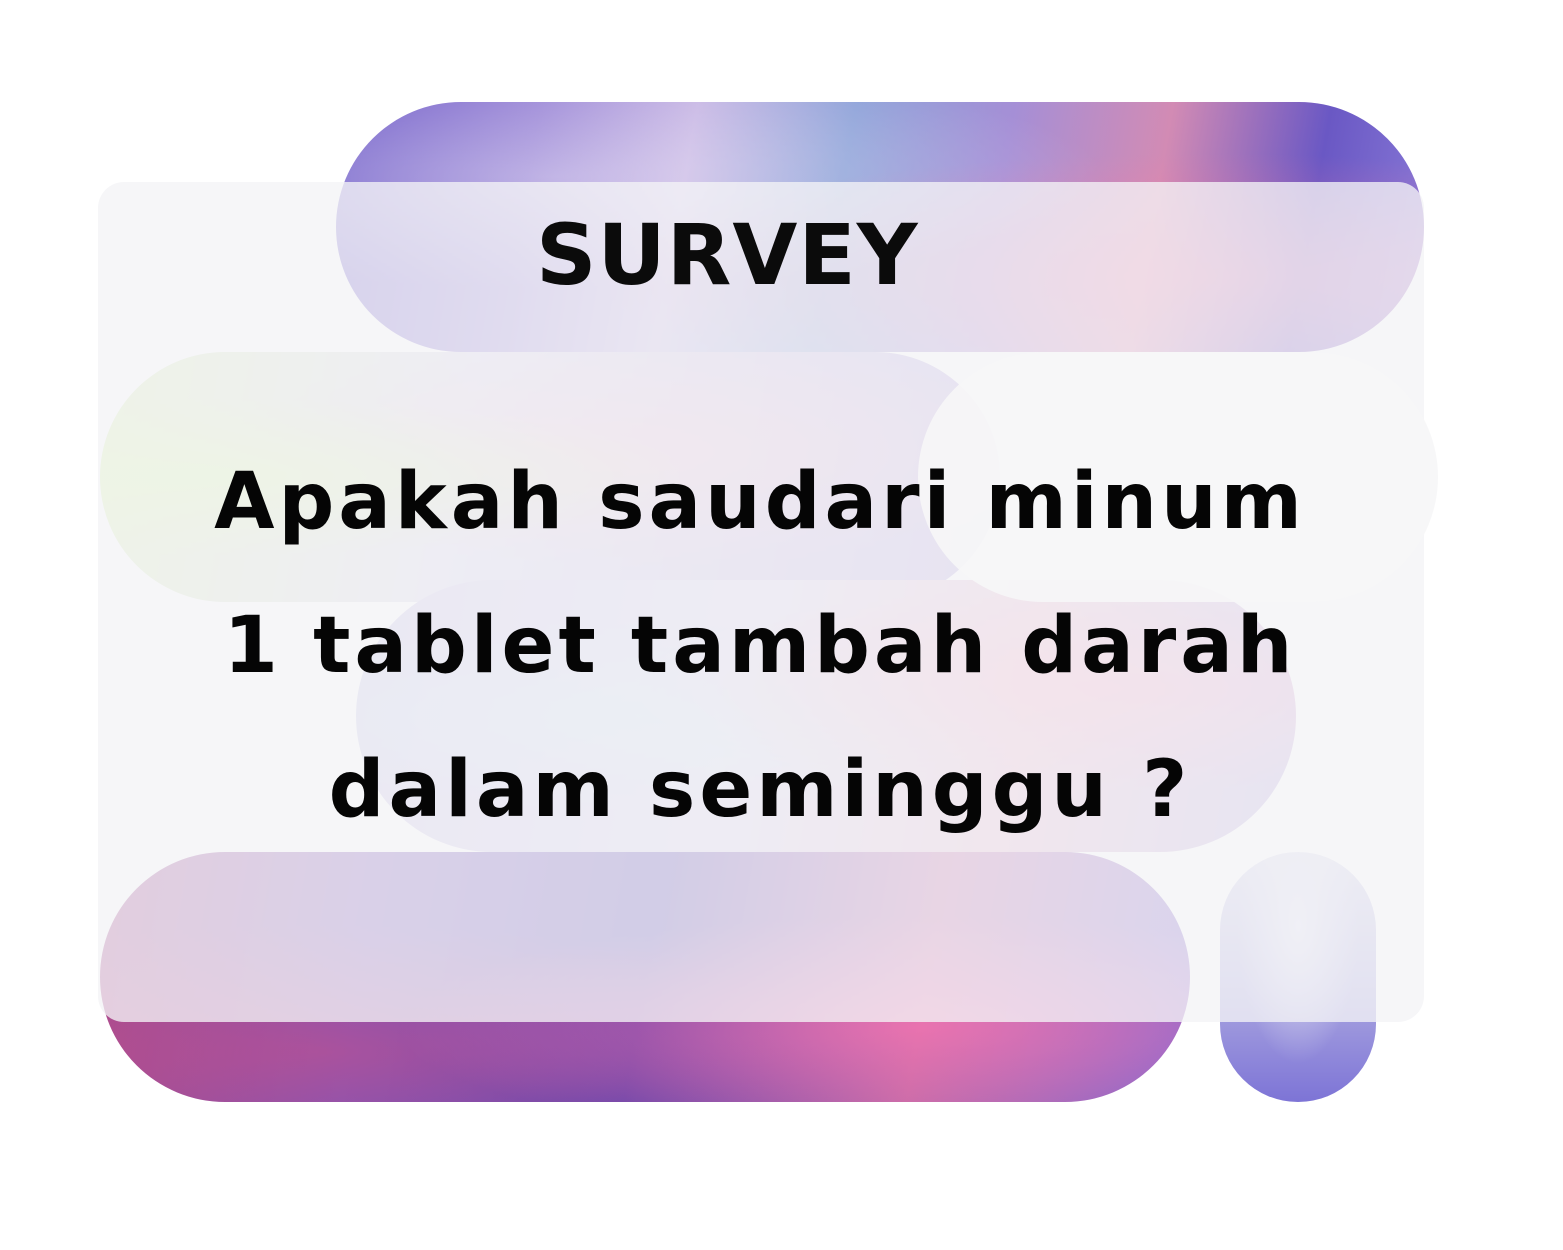  Describe the element at coordinates (760, 790) in the screenshot. I see `question-line-3: dalam seminggu ?` at that location.